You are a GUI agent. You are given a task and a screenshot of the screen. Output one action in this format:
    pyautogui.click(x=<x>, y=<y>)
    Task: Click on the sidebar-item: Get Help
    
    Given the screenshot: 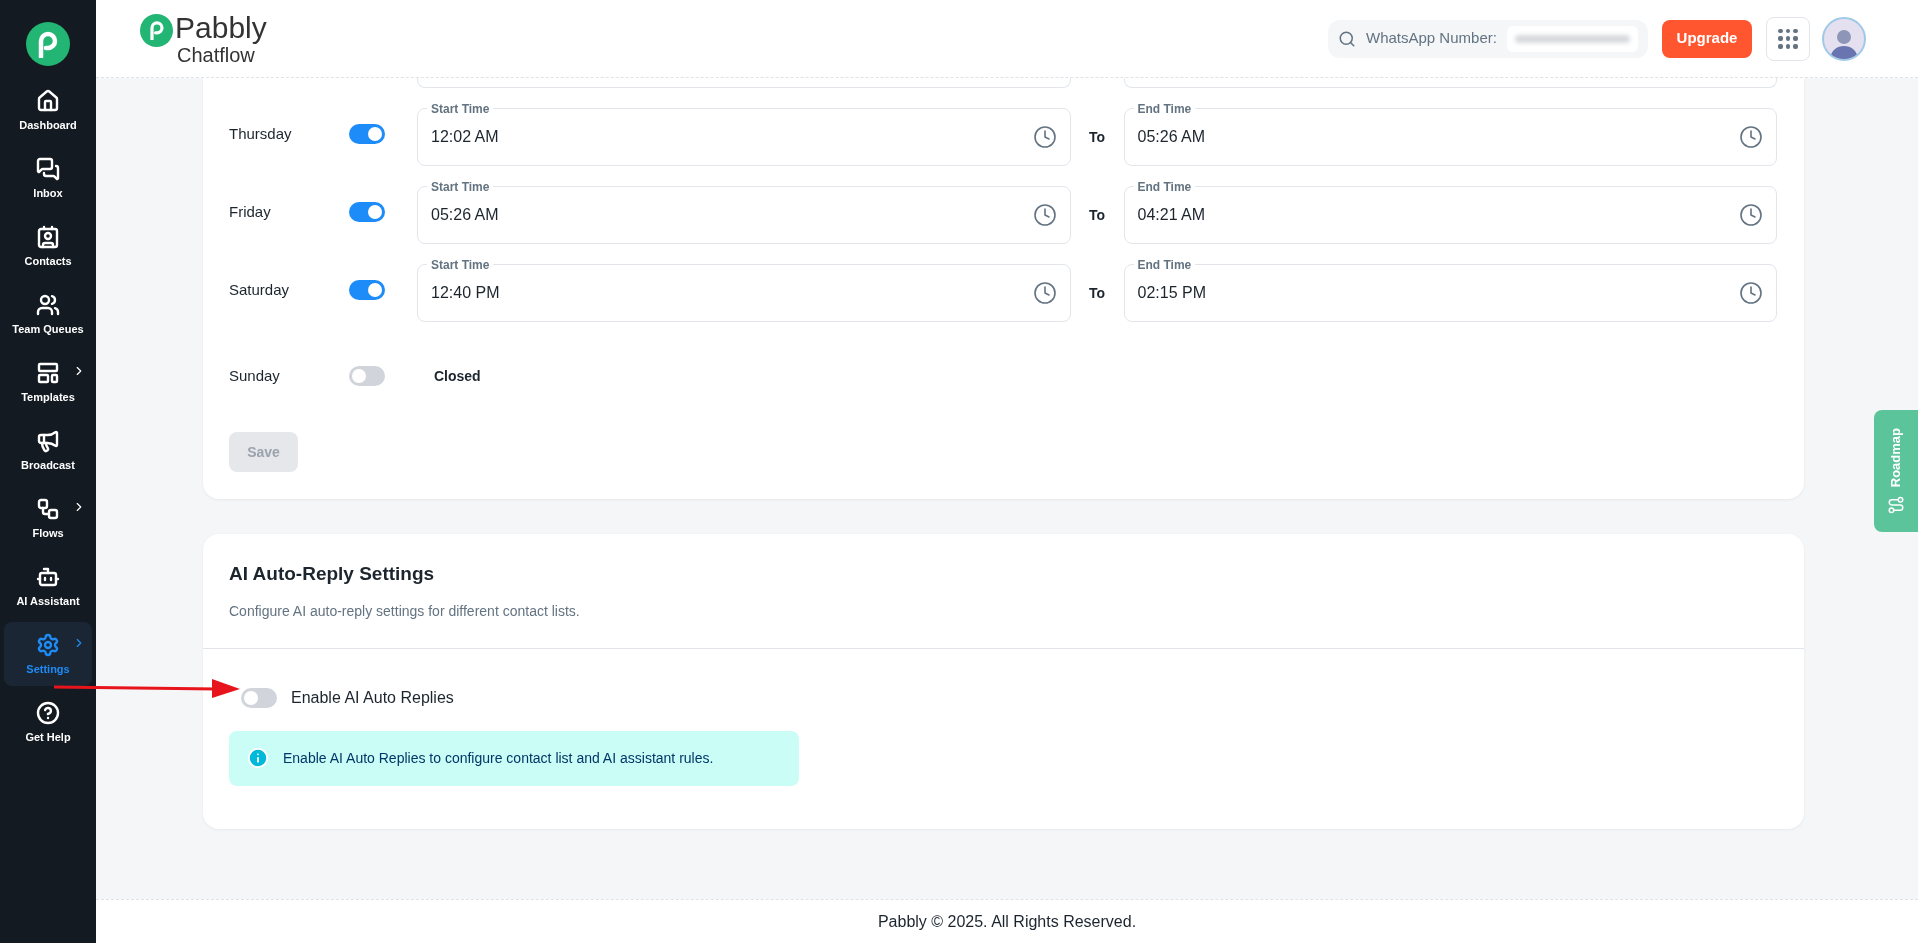 What is the action you would take?
    pyautogui.click(x=48, y=722)
    